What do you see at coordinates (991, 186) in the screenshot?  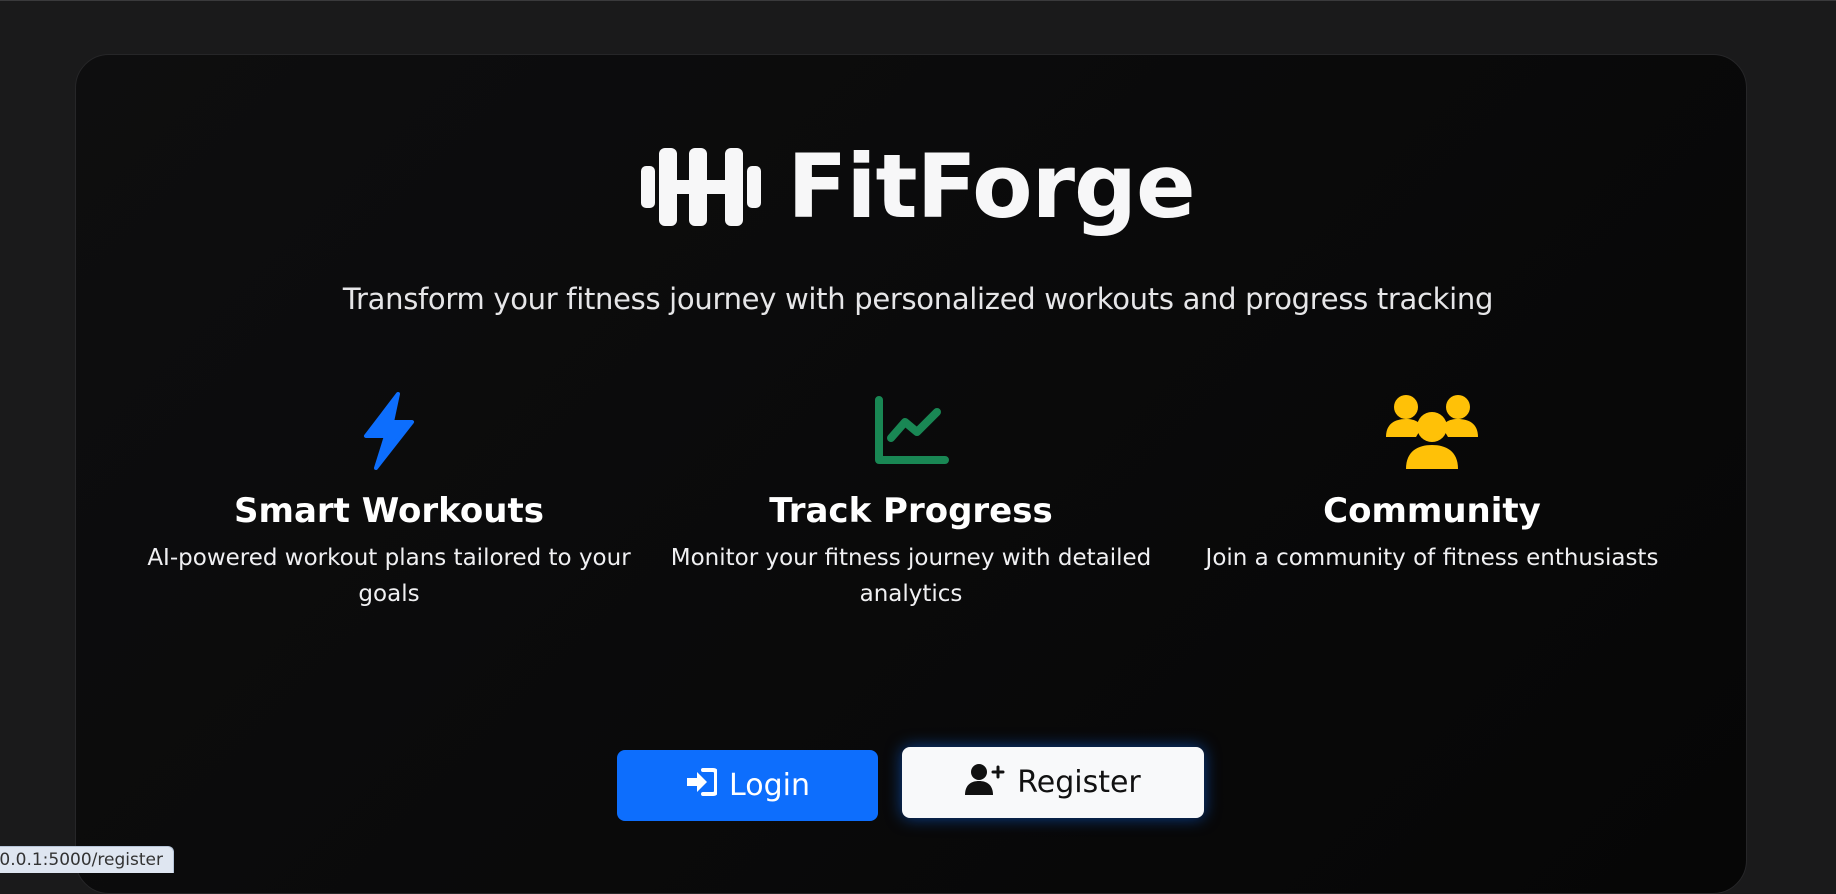 I see `brand-name: FitForge` at bounding box center [991, 186].